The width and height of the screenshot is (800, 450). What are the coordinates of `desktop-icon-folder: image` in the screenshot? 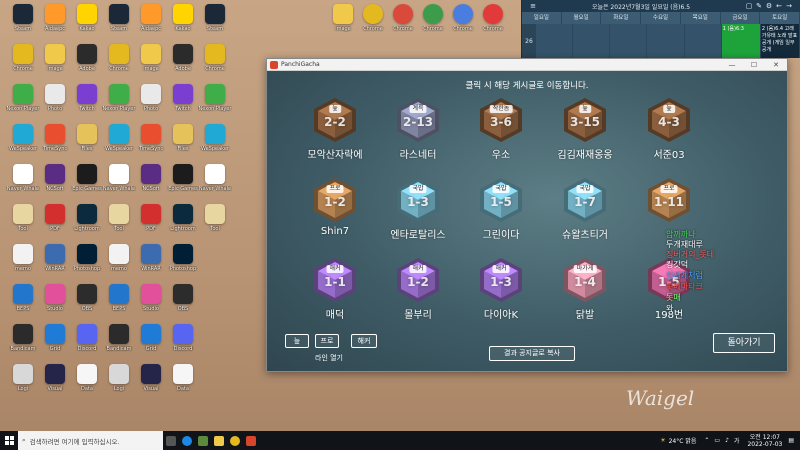 It's located at (343, 18).